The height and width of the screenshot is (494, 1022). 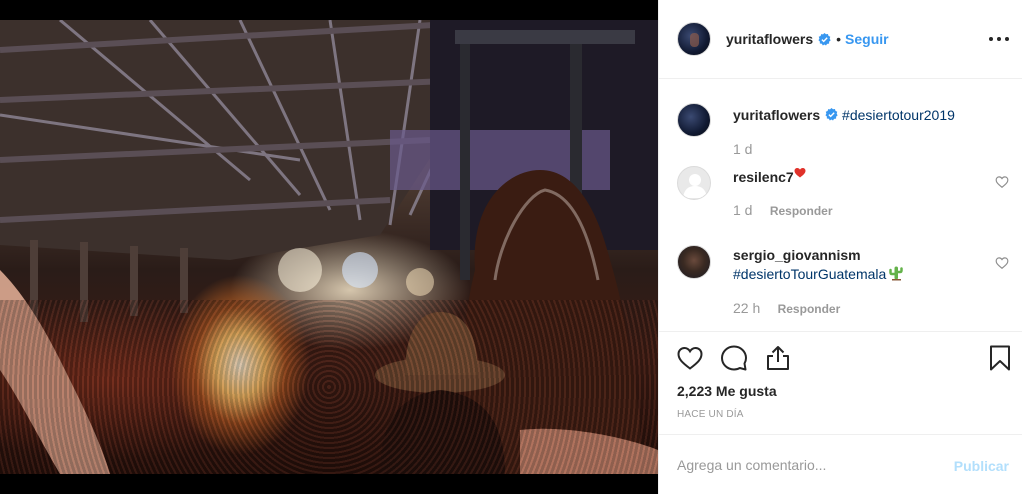 What do you see at coordinates (734, 358) in the screenshot?
I see `comment-icon` at bounding box center [734, 358].